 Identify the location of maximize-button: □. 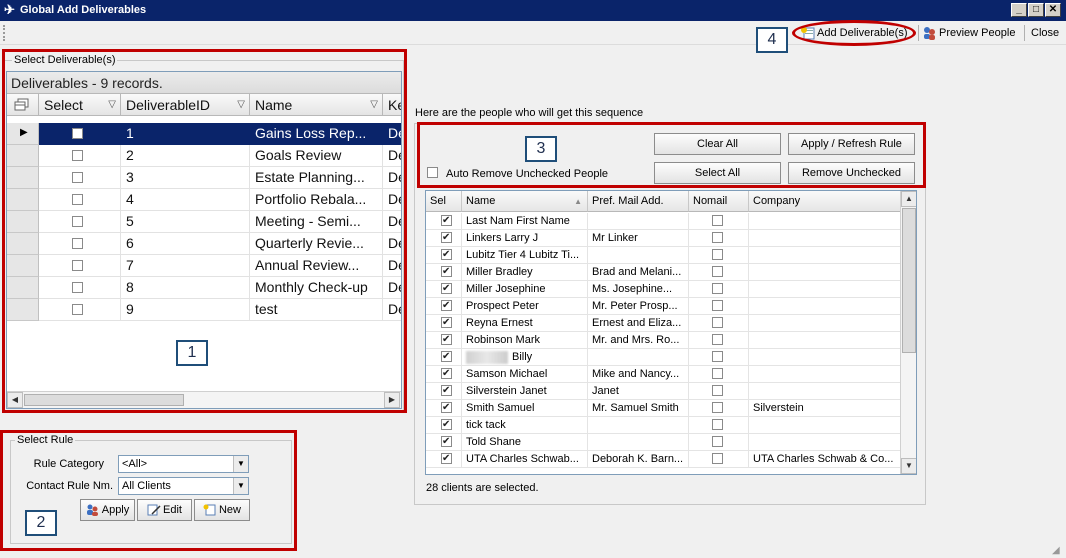
(1036, 10).